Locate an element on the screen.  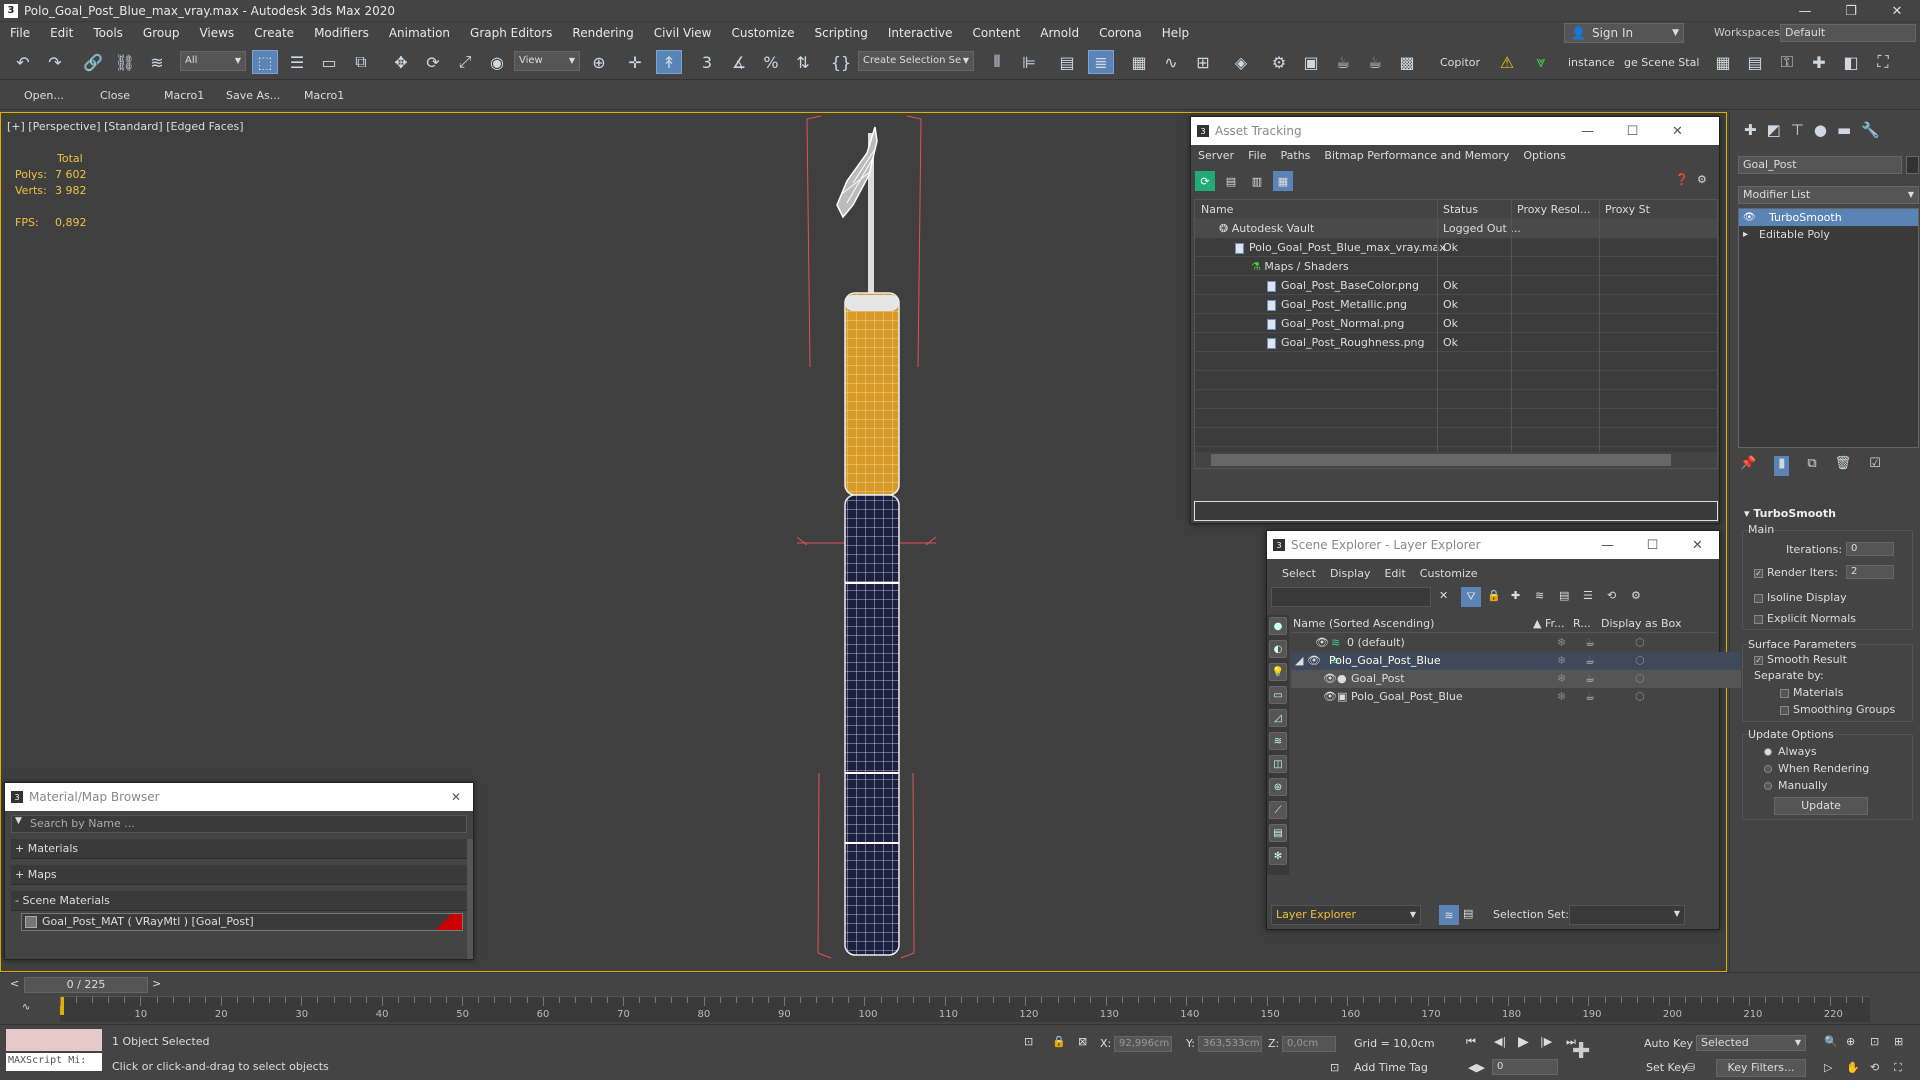
layer-row: 👁 ≋ 0 (default) ❄ ☕ ⬡ is located at coordinates (1516, 643).